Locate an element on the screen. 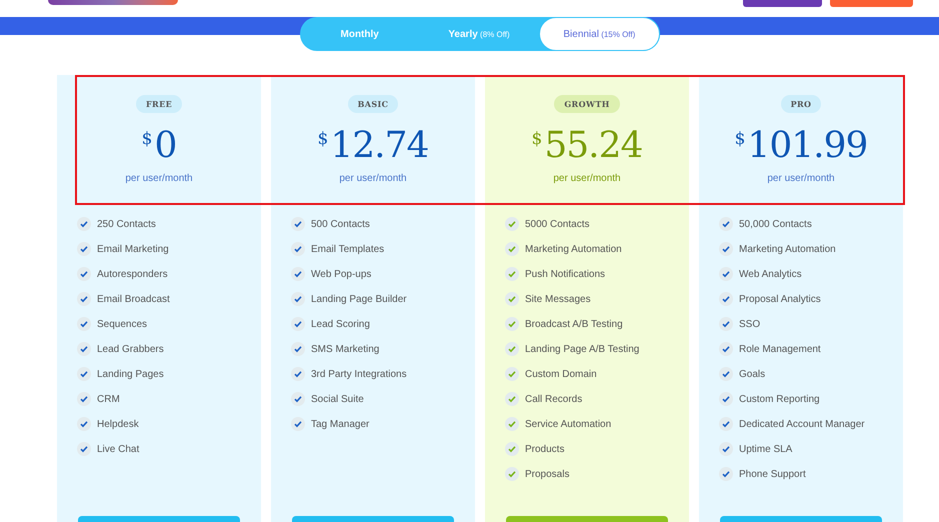  feature-text: Autoresponders is located at coordinates (132, 275).